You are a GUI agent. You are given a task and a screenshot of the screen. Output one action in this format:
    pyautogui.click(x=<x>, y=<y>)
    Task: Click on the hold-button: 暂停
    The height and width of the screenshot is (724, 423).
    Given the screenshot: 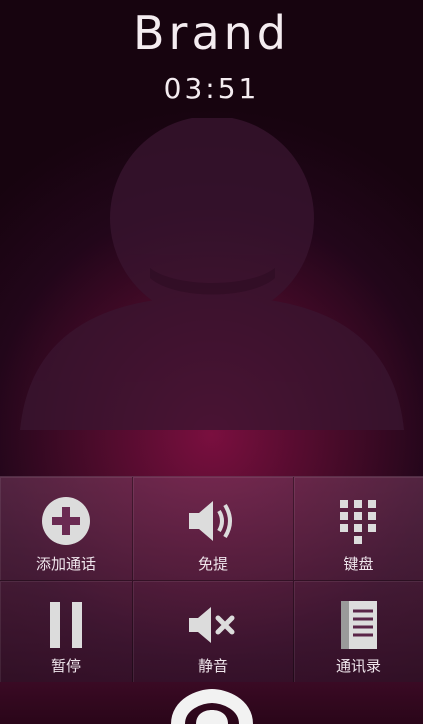 What is the action you would take?
    pyautogui.click(x=66, y=632)
    